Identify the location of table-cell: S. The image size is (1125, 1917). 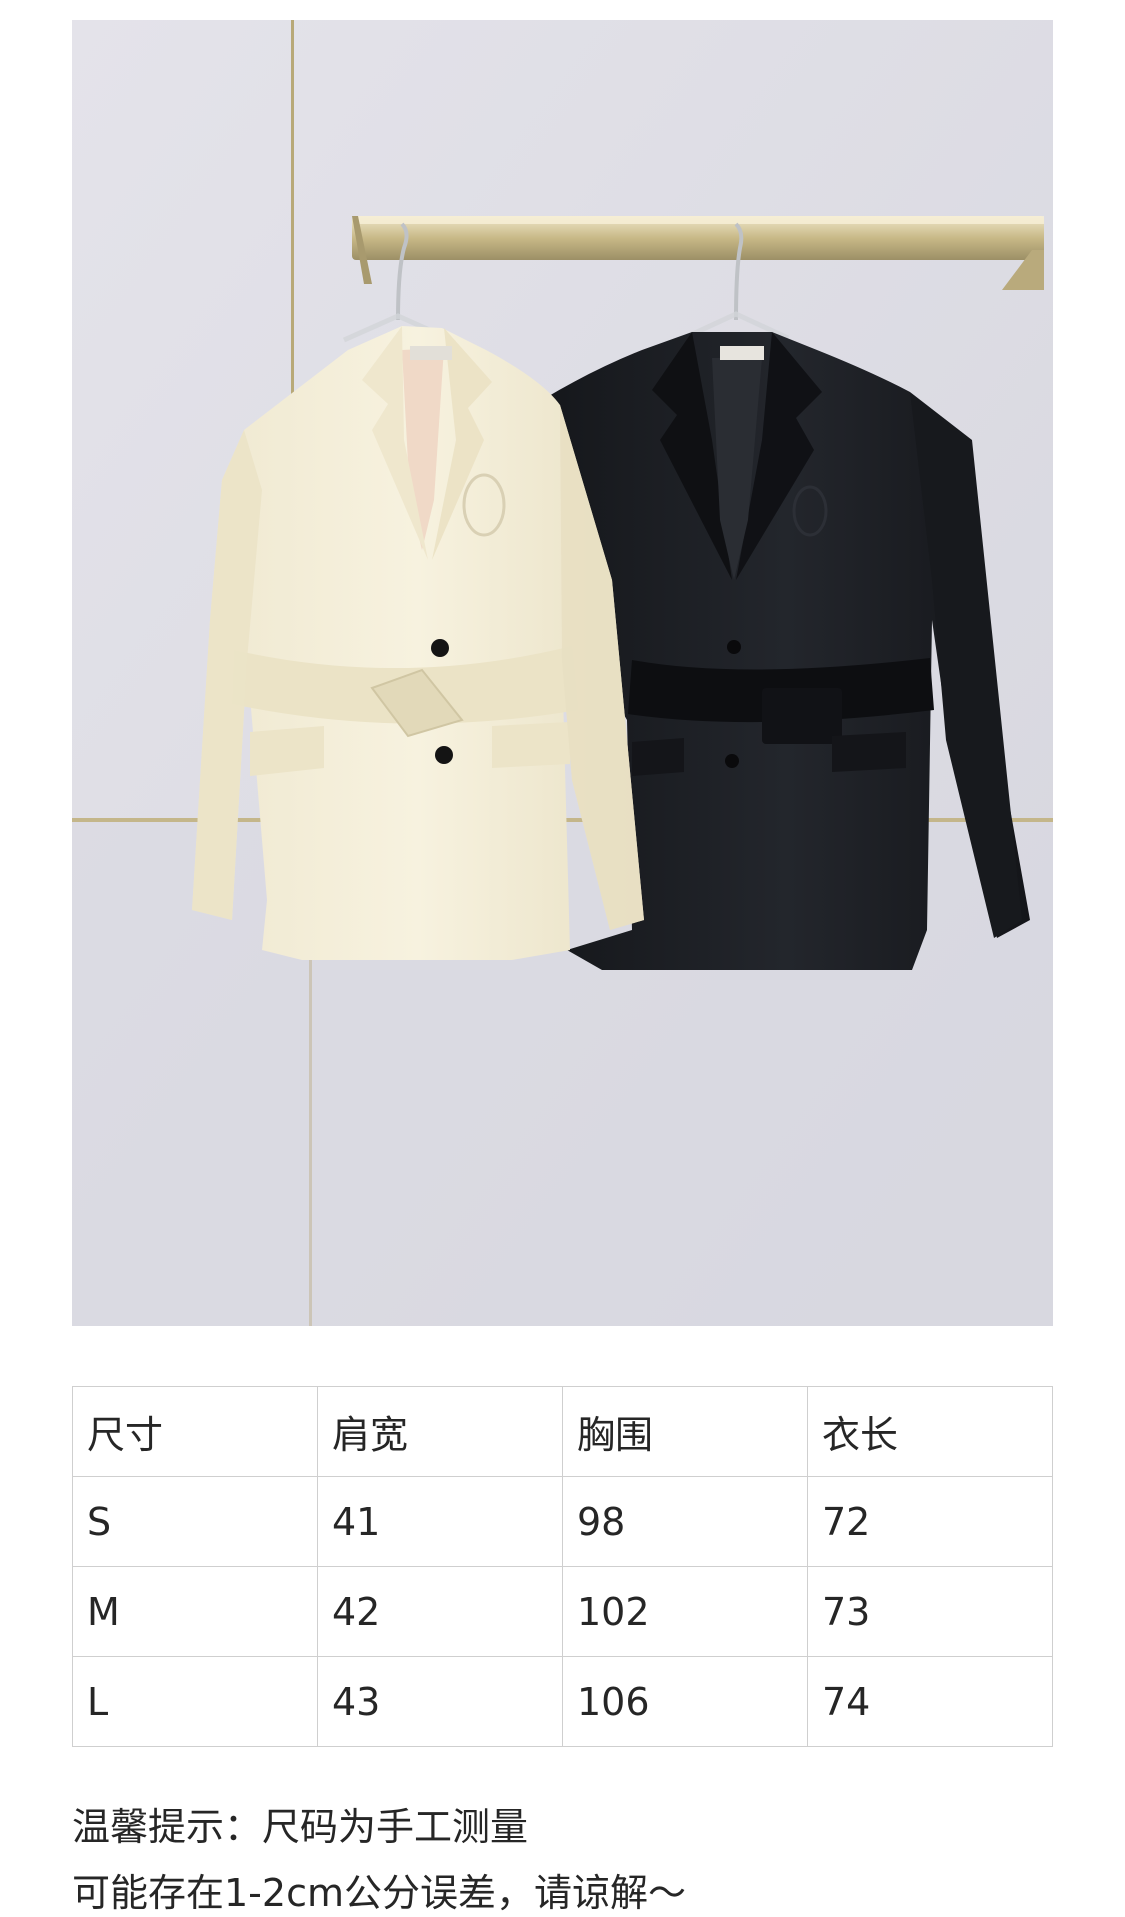
(195, 1521).